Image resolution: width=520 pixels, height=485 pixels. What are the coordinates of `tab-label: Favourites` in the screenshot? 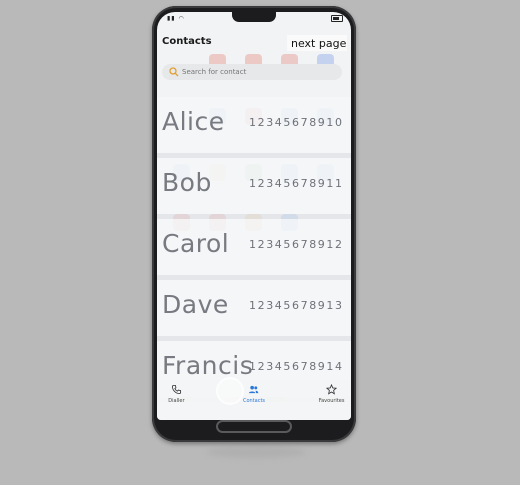 It's located at (331, 401).